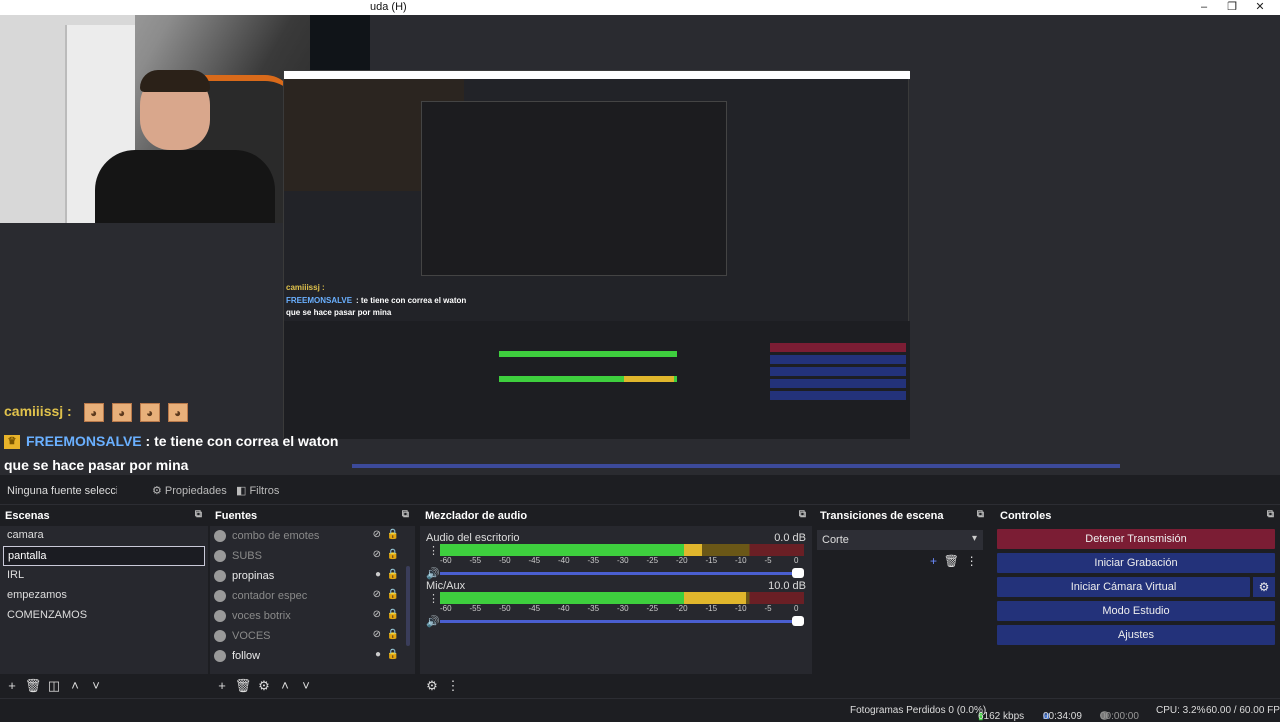 Image resolution: width=1280 pixels, height=722 pixels. Describe the element at coordinates (220, 636) in the screenshot. I see `source-type-icon` at that location.